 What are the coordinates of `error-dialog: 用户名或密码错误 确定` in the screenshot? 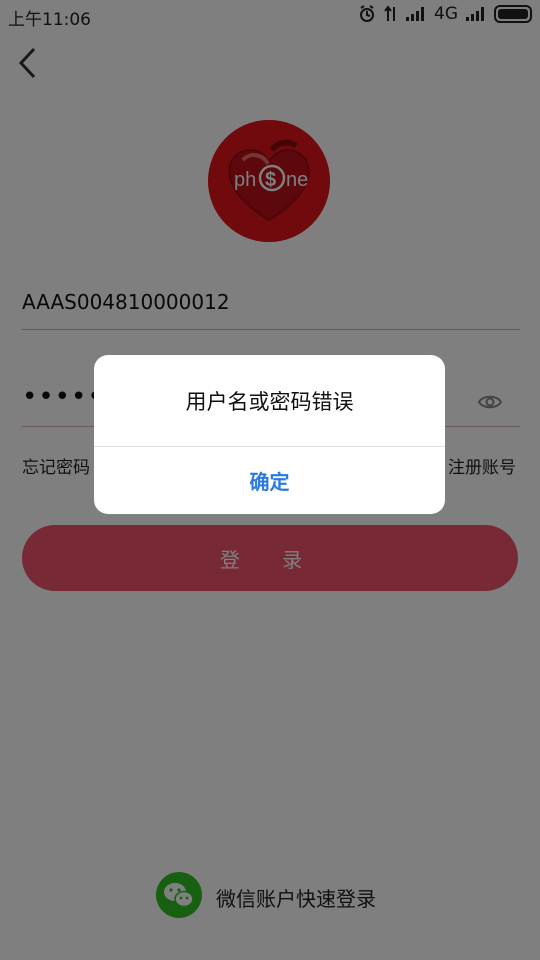 It's located at (269, 434).